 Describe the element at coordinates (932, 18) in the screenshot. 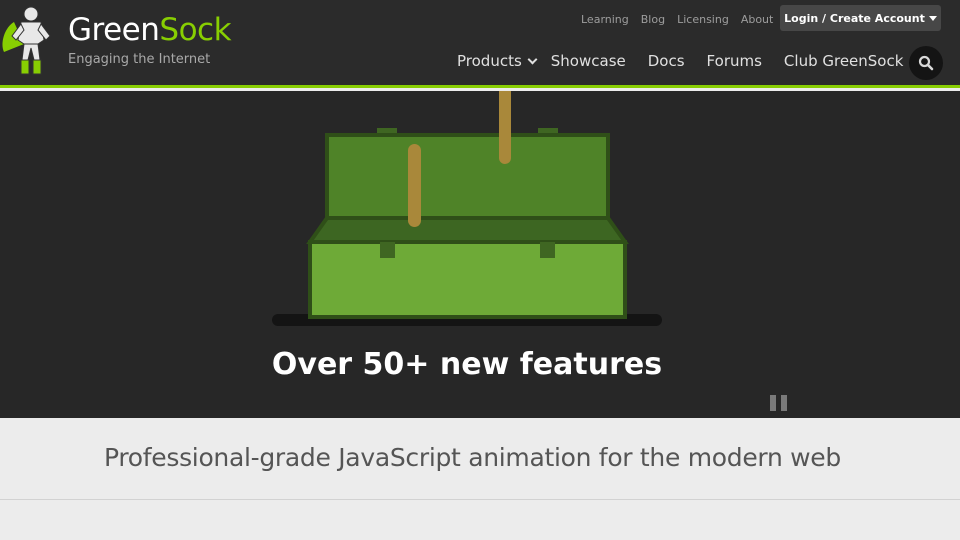

I see `caret-down-icon` at that location.